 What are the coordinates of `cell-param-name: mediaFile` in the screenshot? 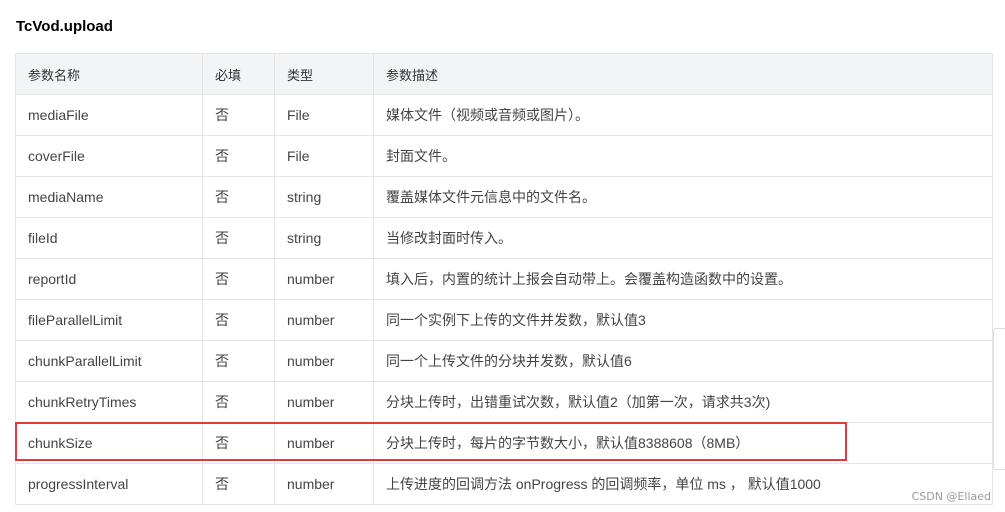 It's located at (109, 115).